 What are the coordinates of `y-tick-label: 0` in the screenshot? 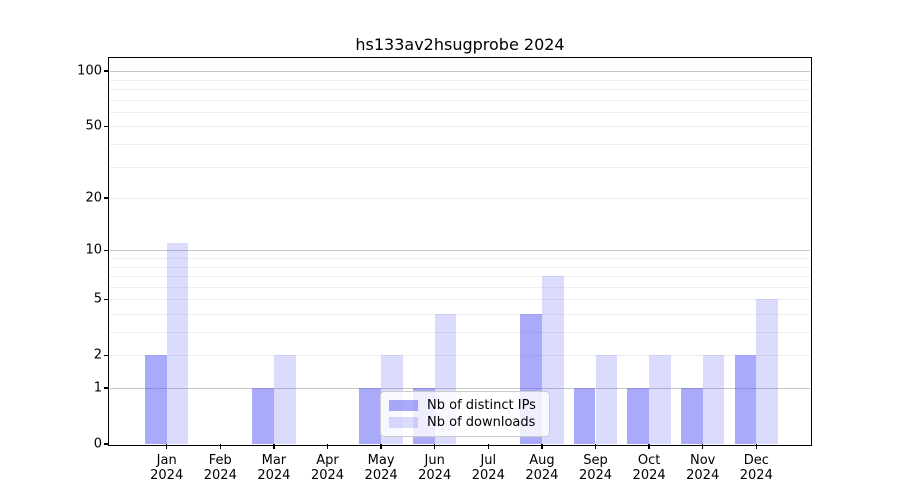 It's located at (97, 444).